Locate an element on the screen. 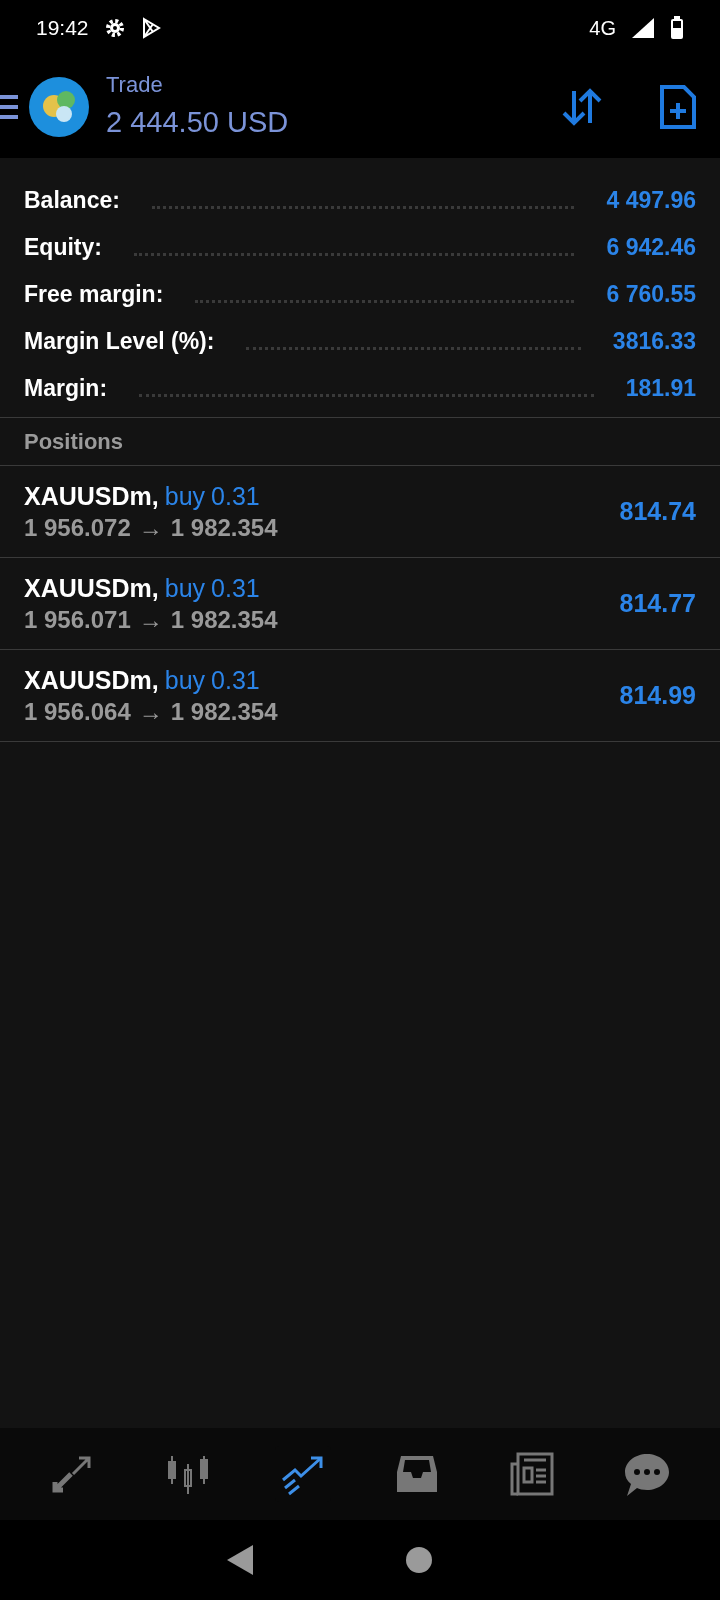 The width and height of the screenshot is (720, 1600). back-icon is located at coordinates (241, 1560).